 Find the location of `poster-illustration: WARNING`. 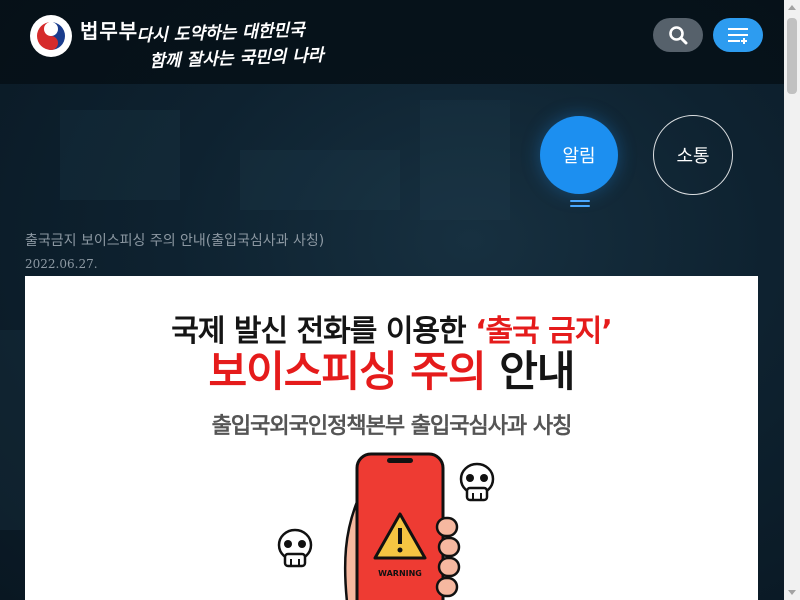

poster-illustration: WARNING is located at coordinates (386, 526).